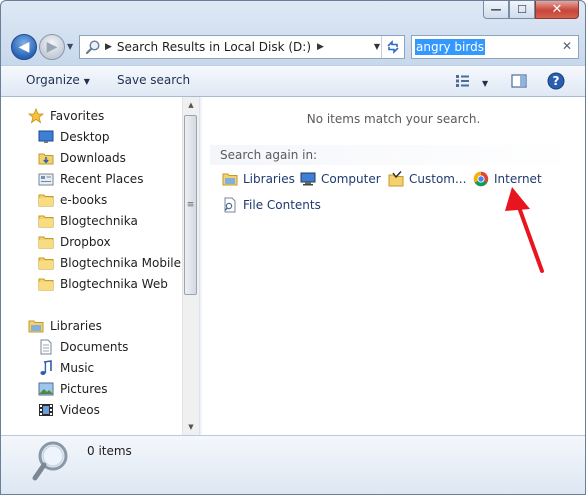  I want to click on nav-item-label: Downloads, so click(93, 158).